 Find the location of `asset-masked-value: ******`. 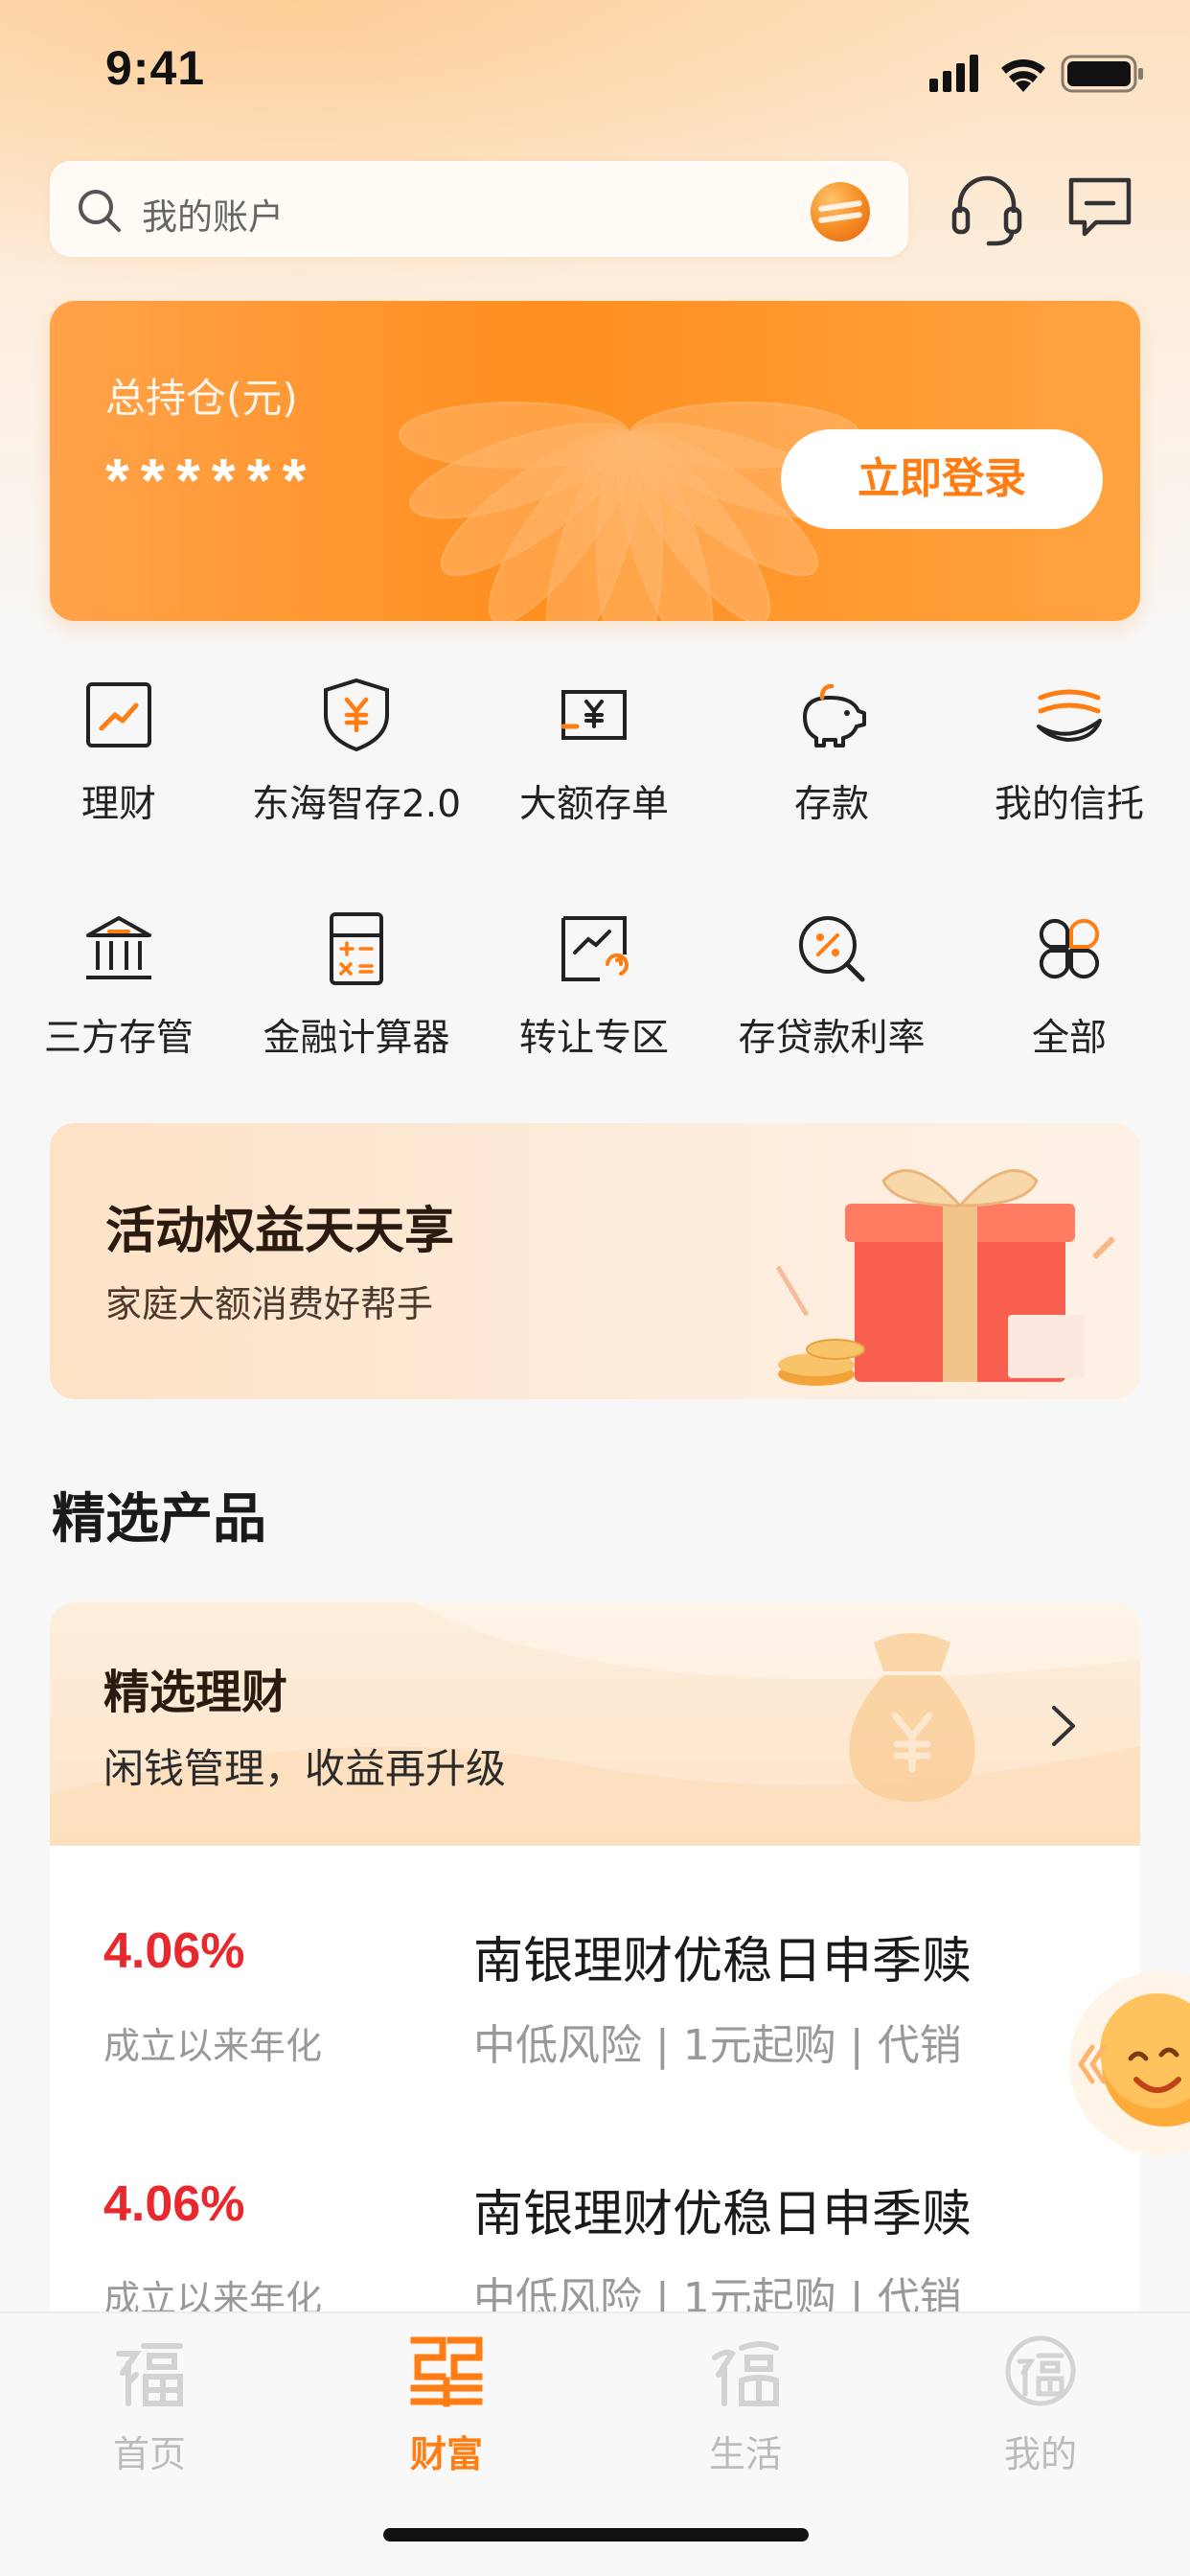

asset-masked-value: ****** is located at coordinates (211, 480).